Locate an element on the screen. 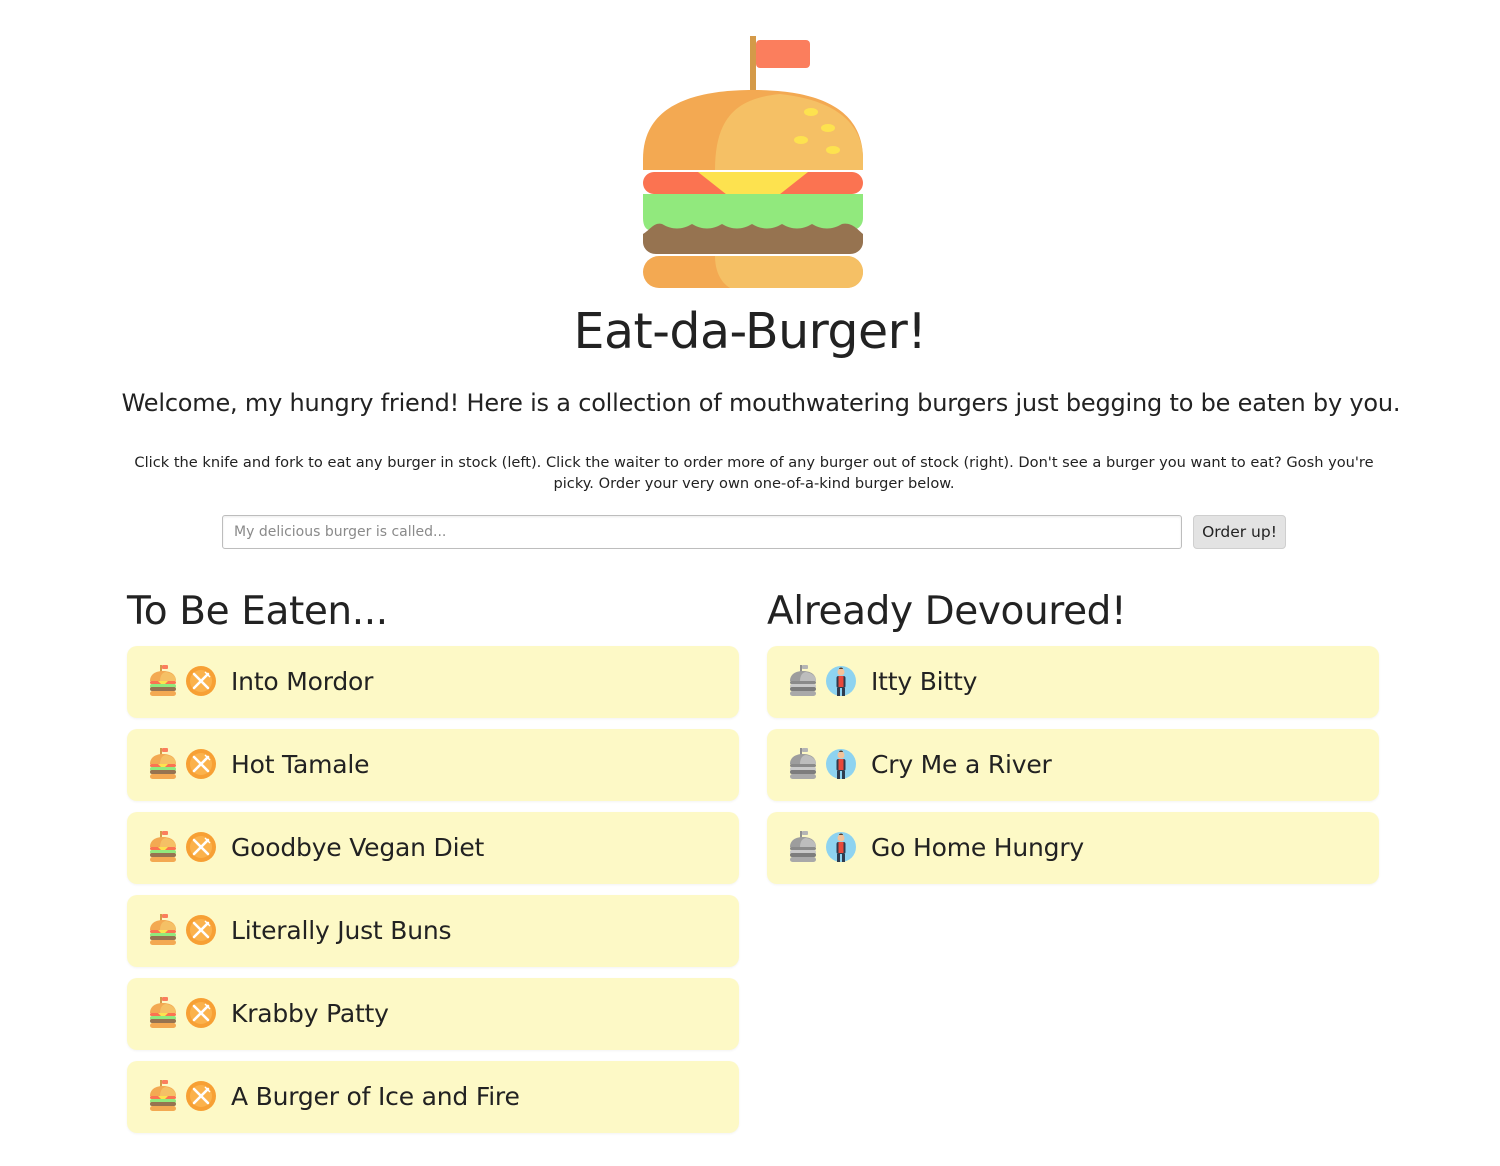  burger-name-input is located at coordinates (702, 532).